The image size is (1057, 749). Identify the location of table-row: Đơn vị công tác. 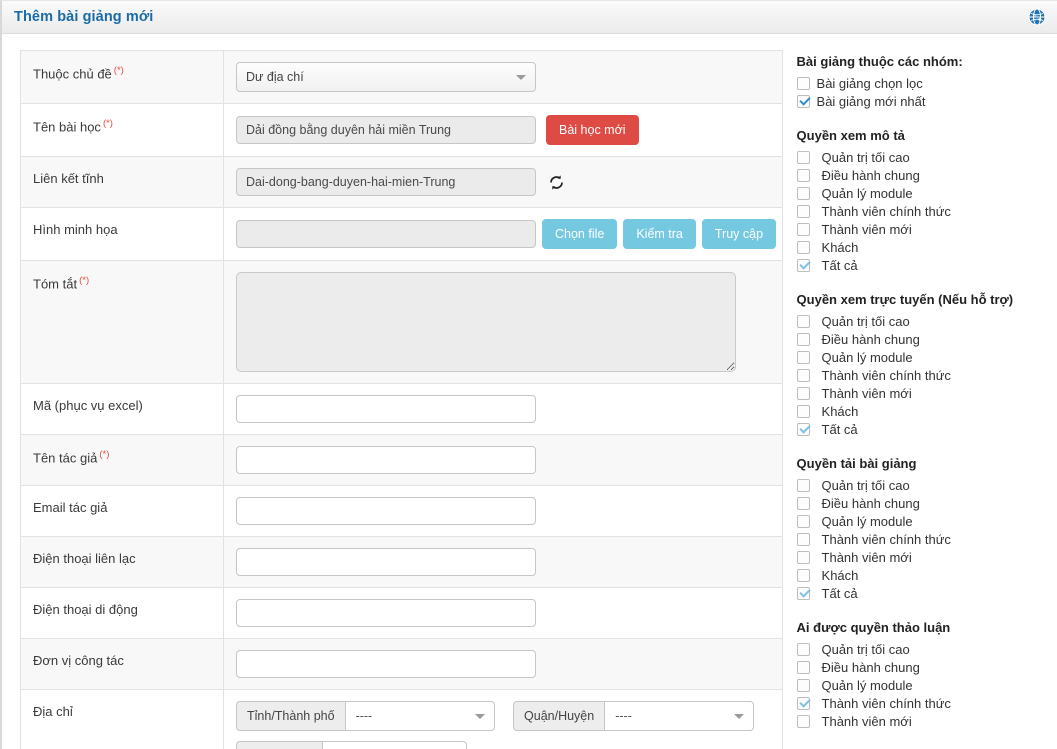
(401, 664).